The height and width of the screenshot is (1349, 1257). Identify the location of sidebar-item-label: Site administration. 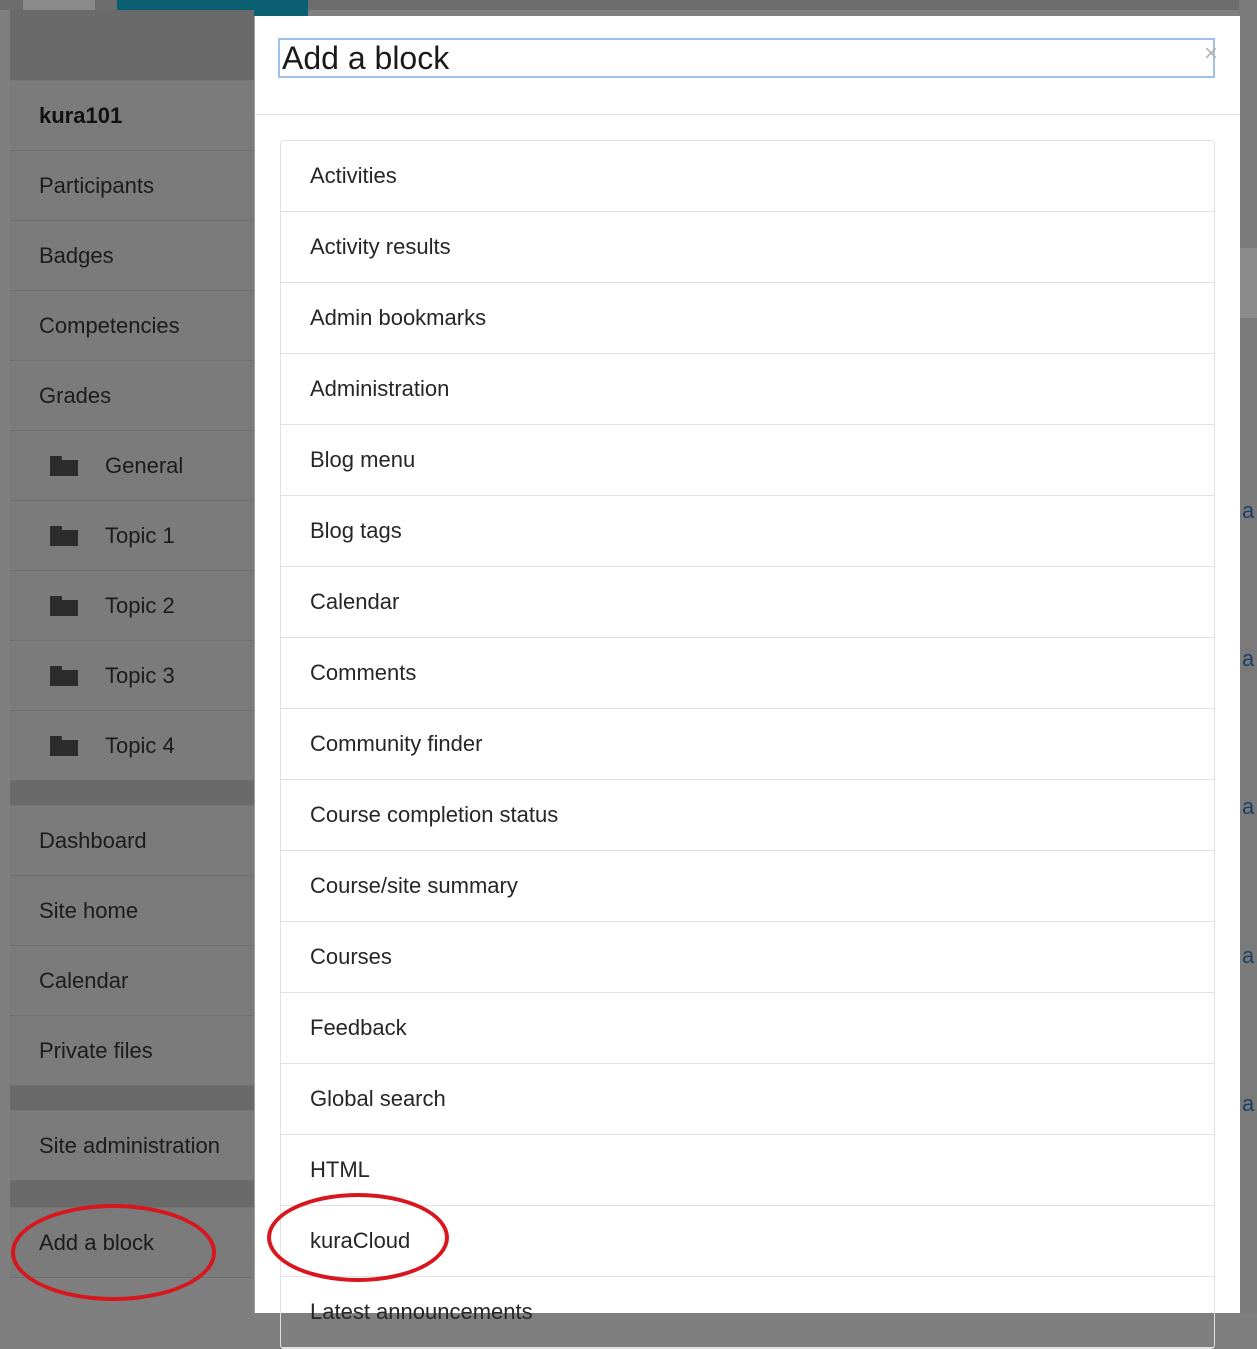
(129, 1145).